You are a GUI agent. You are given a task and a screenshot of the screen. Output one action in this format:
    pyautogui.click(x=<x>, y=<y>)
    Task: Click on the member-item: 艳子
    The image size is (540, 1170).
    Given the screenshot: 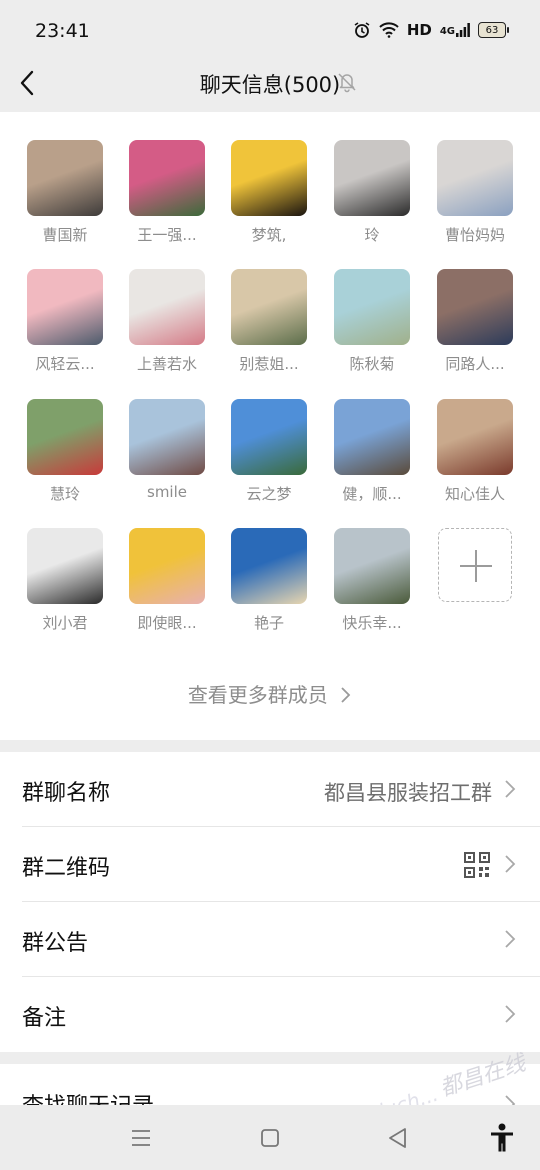 What is the action you would take?
    pyautogui.click(x=269, y=580)
    